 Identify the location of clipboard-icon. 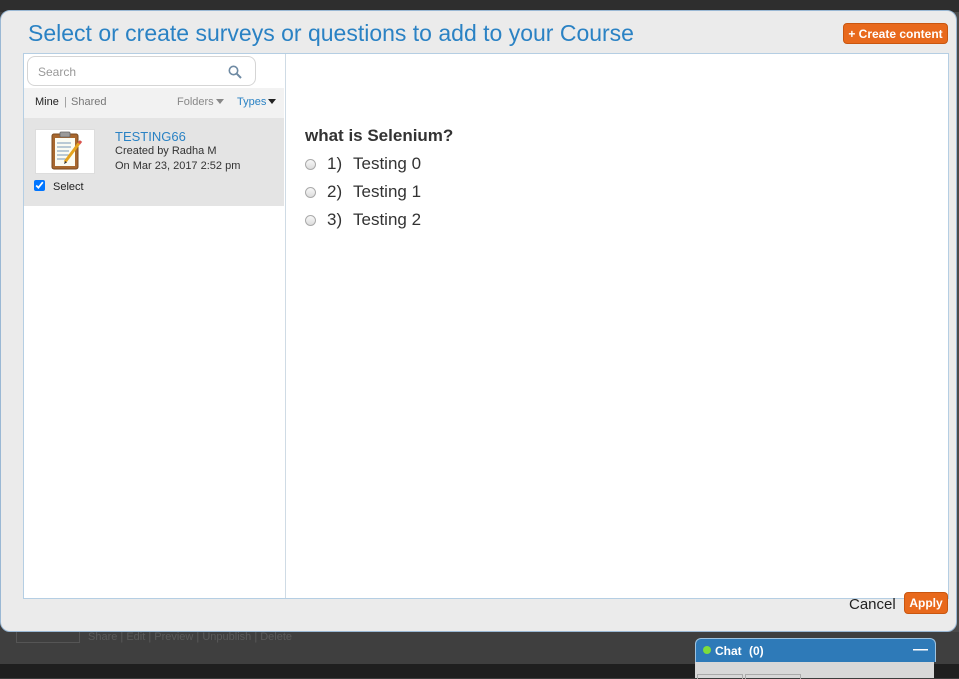
(67, 150).